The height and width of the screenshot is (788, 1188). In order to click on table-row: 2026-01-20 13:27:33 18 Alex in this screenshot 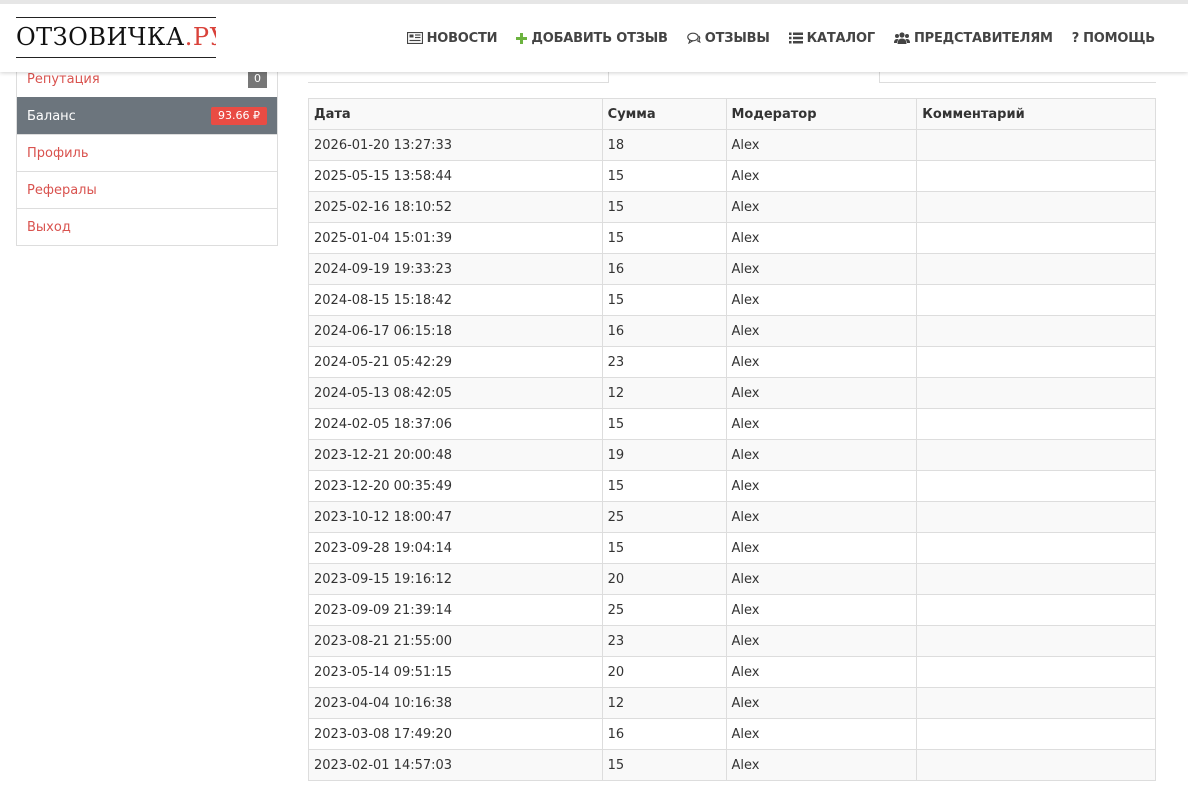, I will do `click(732, 145)`.